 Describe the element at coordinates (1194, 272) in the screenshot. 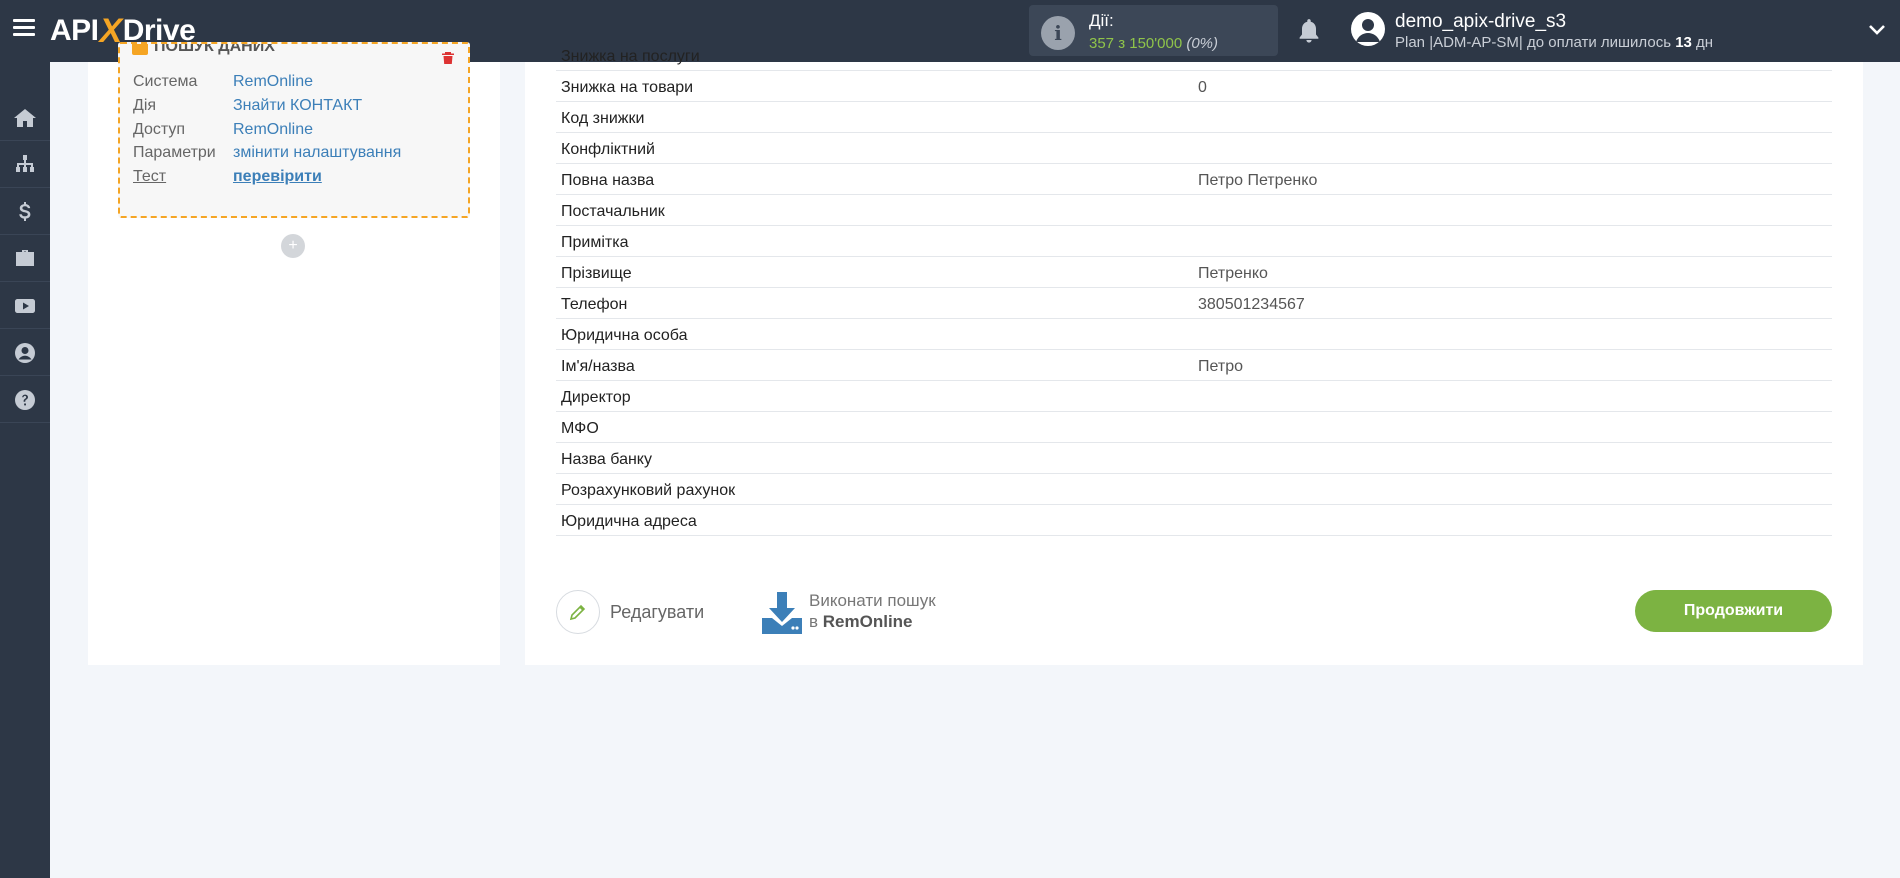

I see `table-row: Прізвище Петренко` at that location.